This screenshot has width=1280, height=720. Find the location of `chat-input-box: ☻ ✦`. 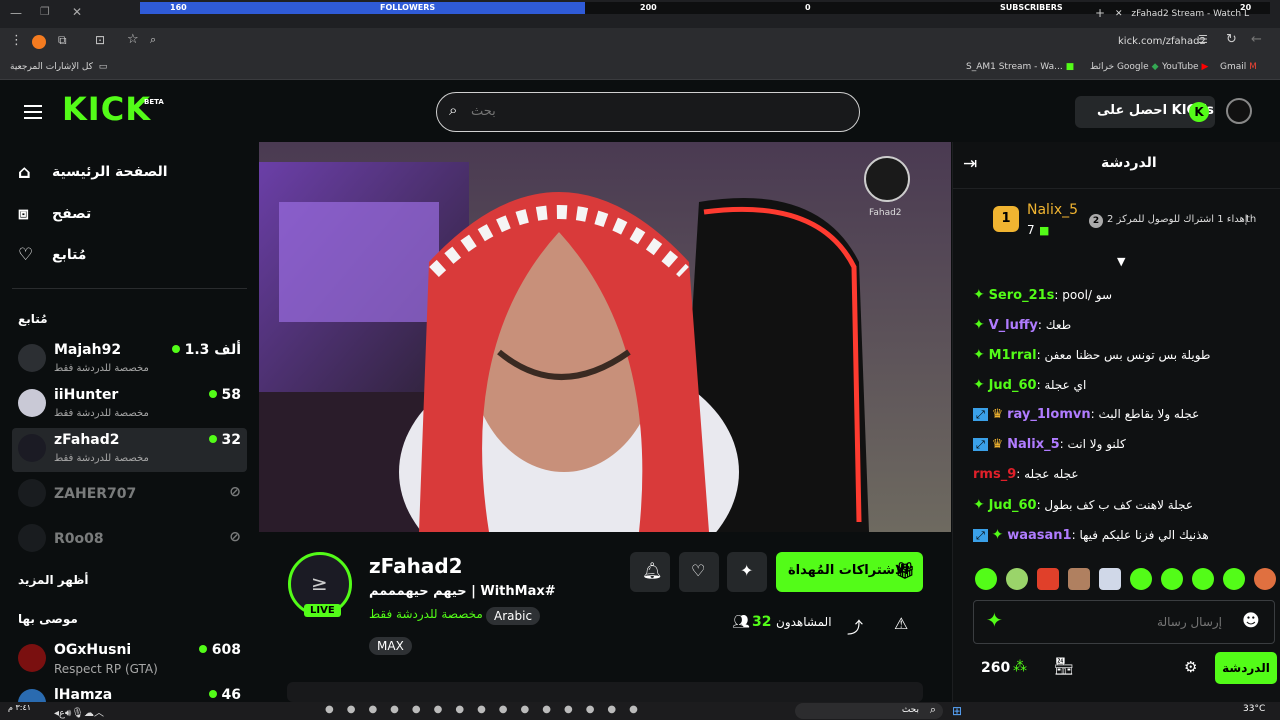

chat-input-box: ☻ ✦ is located at coordinates (1124, 622).